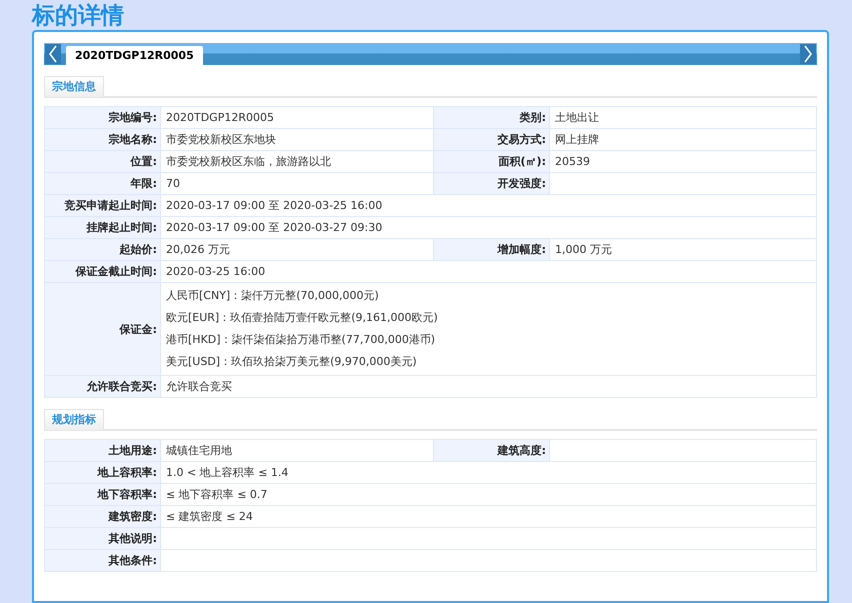 The width and height of the screenshot is (852, 603). What do you see at coordinates (302, 318) in the screenshot?
I see `amount-line: 欧元[EUR]：玖佰壹拾陆万壹仟欧元整(9,161,000欧元)` at bounding box center [302, 318].